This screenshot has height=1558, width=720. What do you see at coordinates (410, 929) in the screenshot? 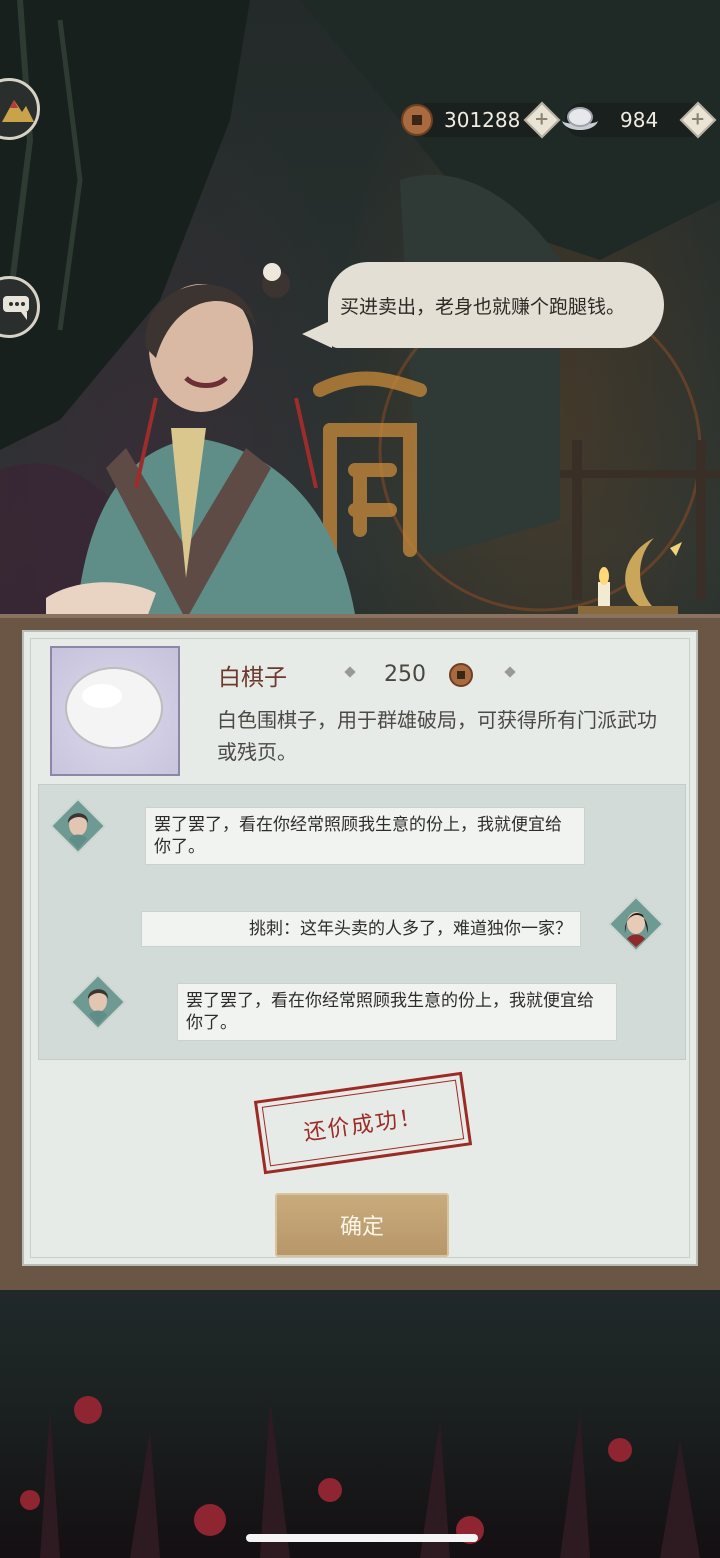
I see `dialogue-text: 挑刺：这年头卖的人多了，难道独你一家？` at bounding box center [410, 929].